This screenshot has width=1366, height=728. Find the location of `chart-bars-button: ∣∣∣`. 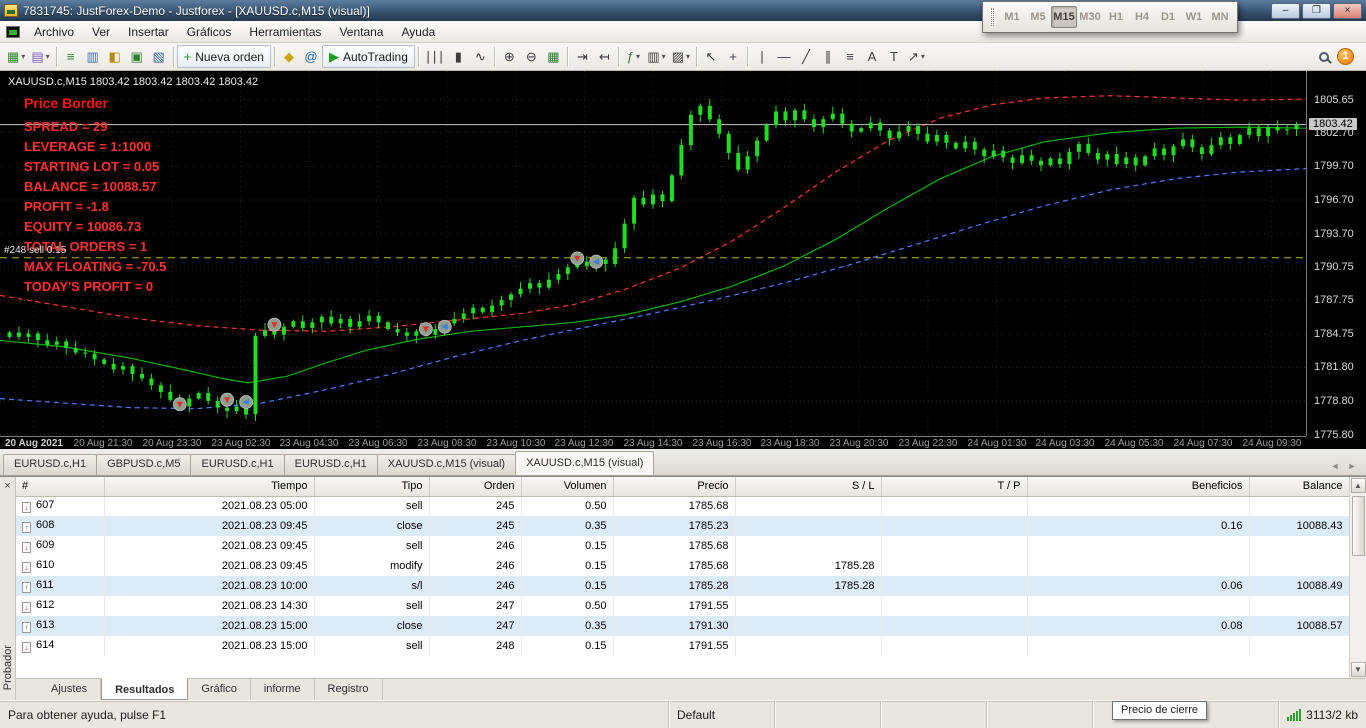

chart-bars-button: ∣∣∣ is located at coordinates (435, 56).